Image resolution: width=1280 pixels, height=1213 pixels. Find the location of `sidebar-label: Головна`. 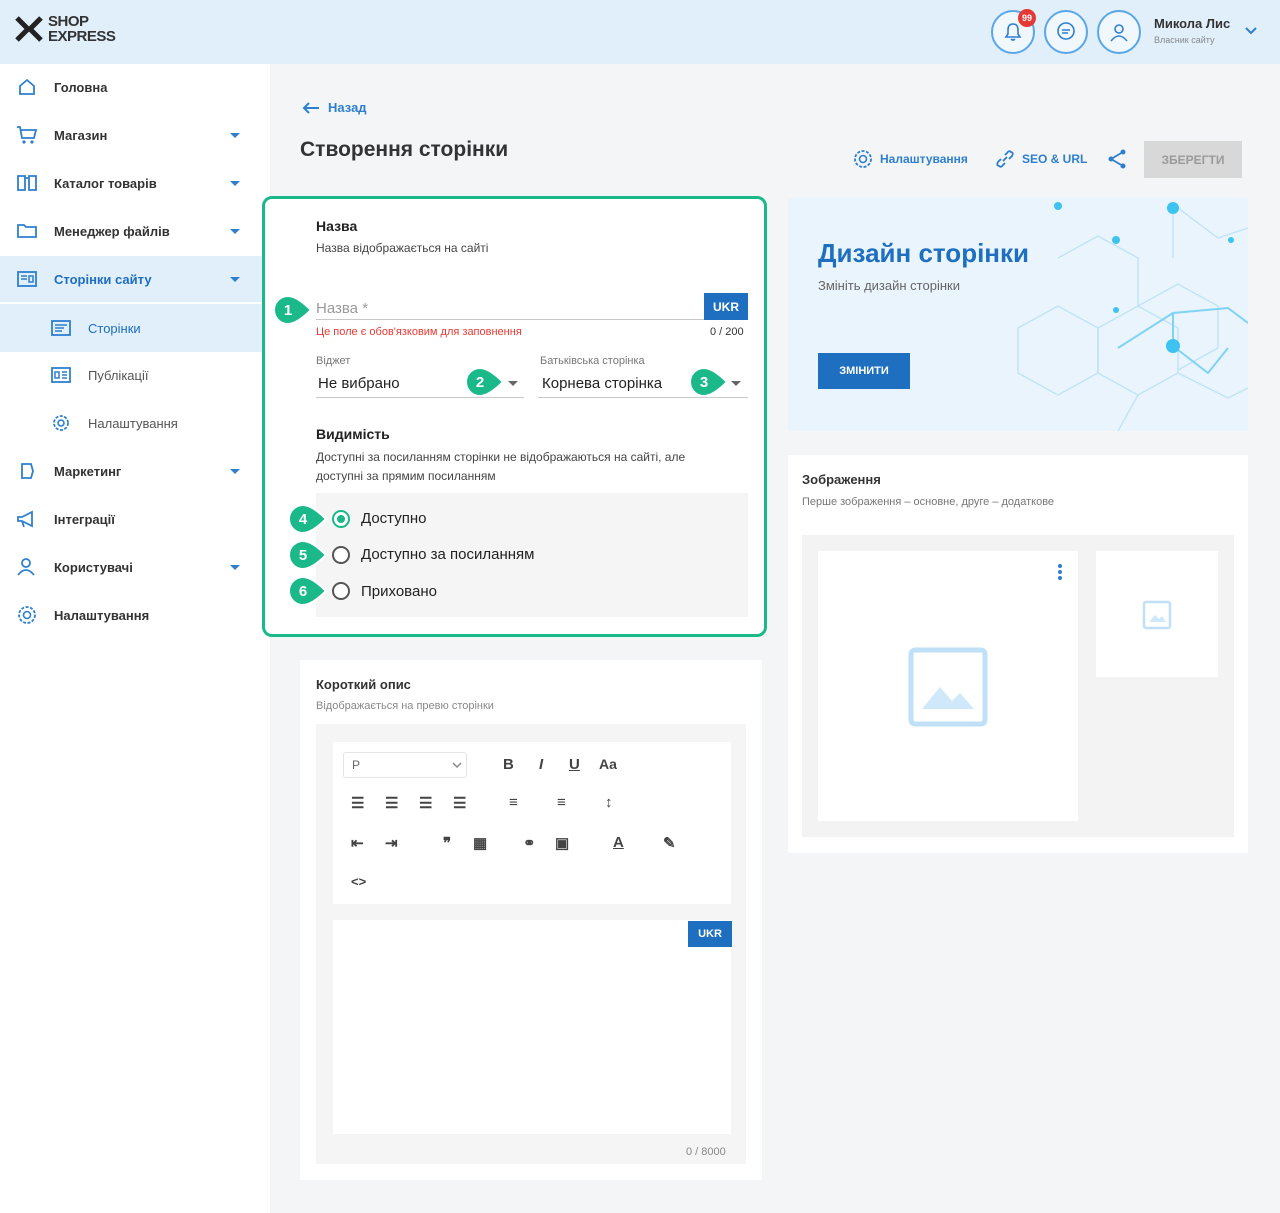

sidebar-label: Головна is located at coordinates (81, 87).